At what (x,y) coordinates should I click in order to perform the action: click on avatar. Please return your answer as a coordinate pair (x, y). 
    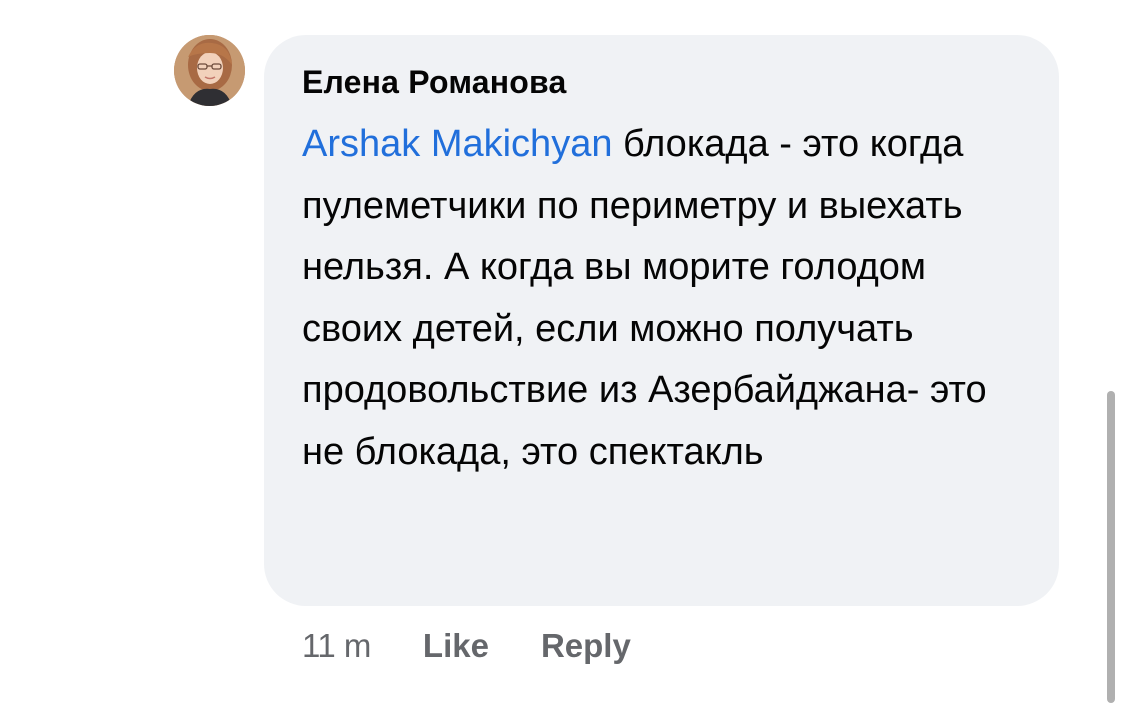
    Looking at the image, I should click on (209, 70).